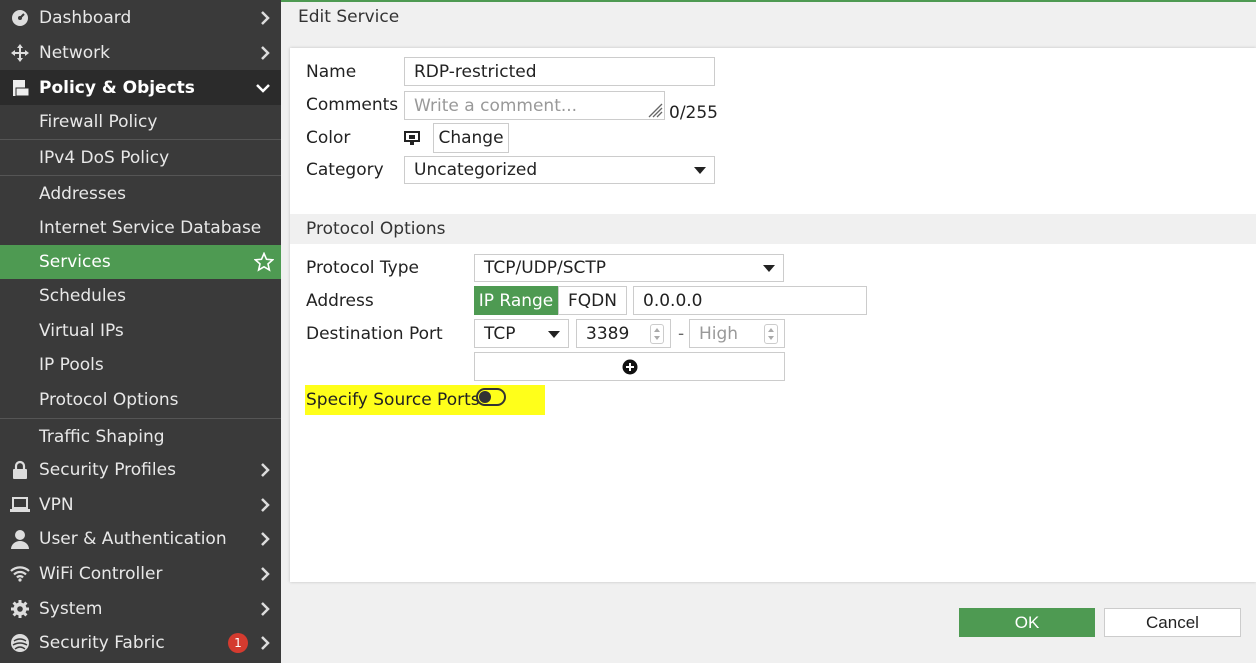 This screenshot has height=663, width=1256. Describe the element at coordinates (71, 365) in the screenshot. I see `nav-label: IP Pools` at that location.